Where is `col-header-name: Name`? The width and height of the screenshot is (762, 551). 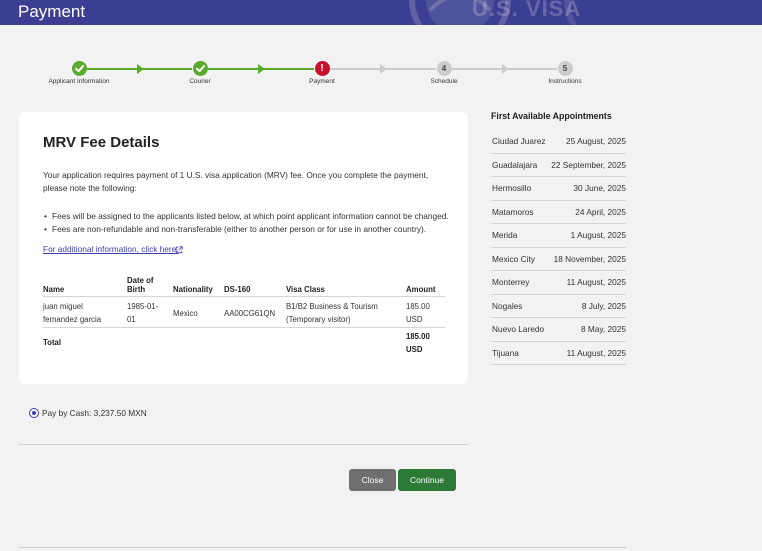 col-header-name: Name is located at coordinates (54, 289).